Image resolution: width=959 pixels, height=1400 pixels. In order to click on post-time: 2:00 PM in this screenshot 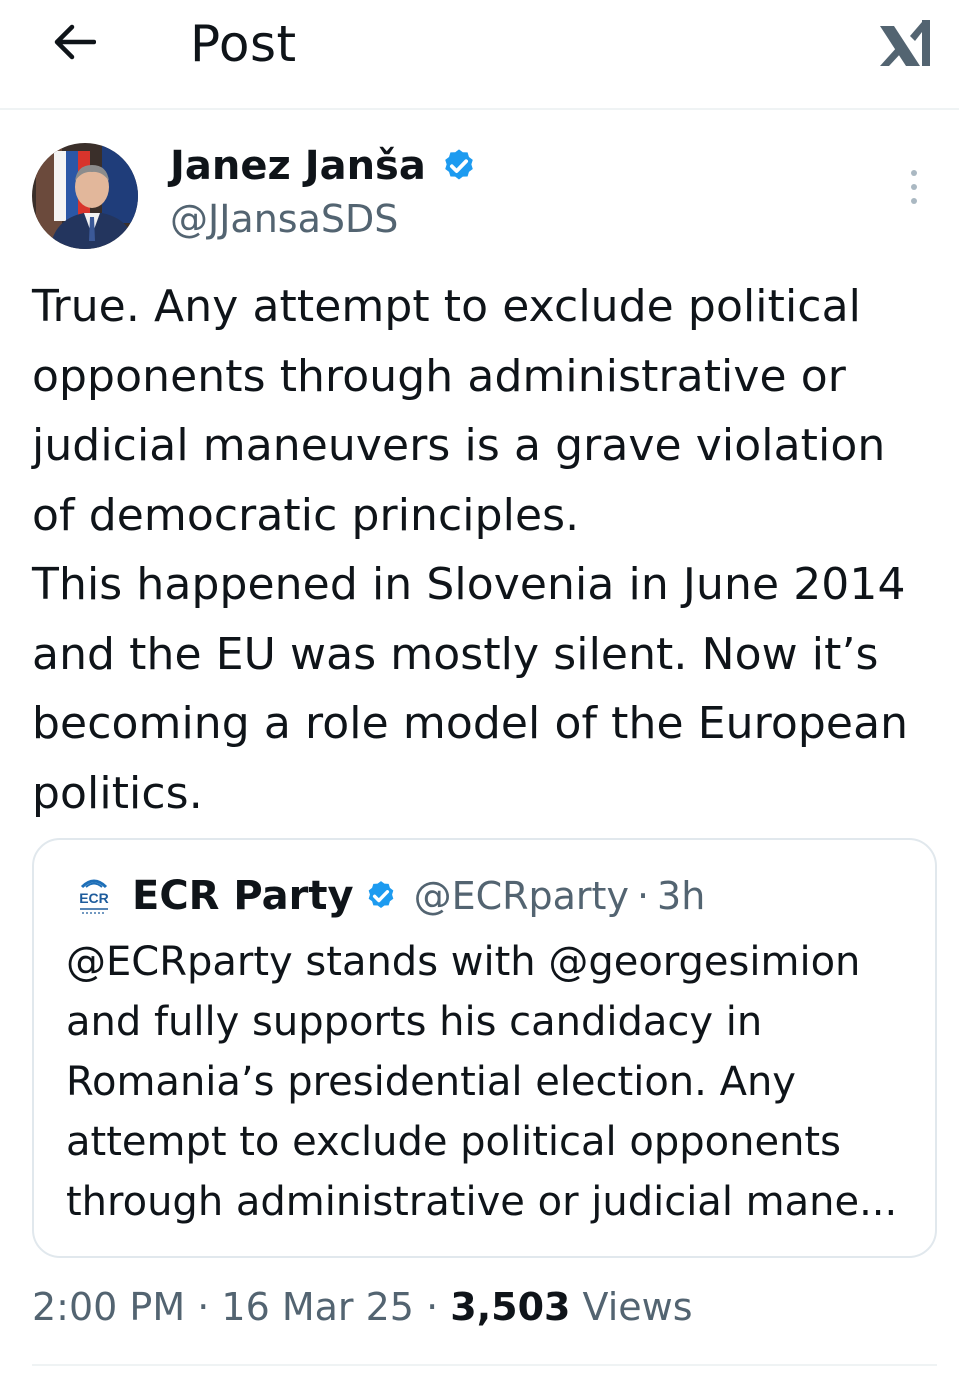, I will do `click(109, 1307)`.